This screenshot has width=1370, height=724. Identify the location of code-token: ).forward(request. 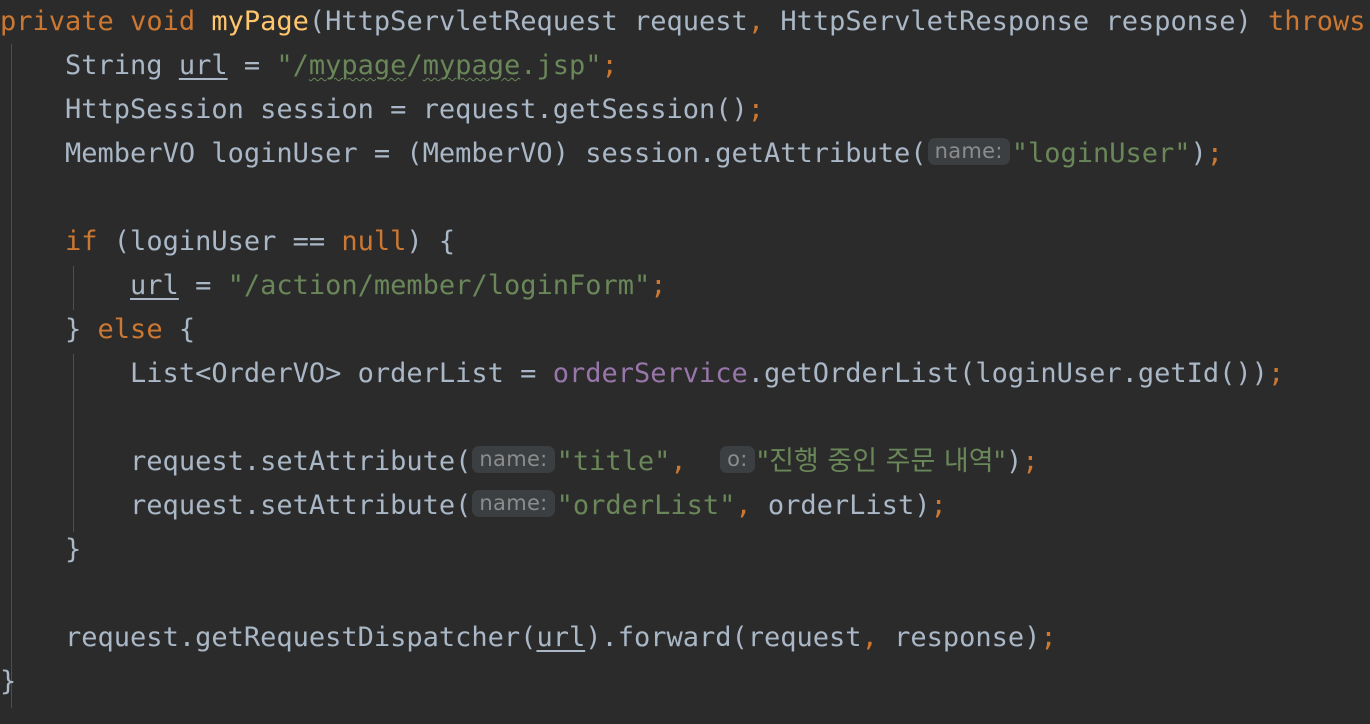
(723, 637).